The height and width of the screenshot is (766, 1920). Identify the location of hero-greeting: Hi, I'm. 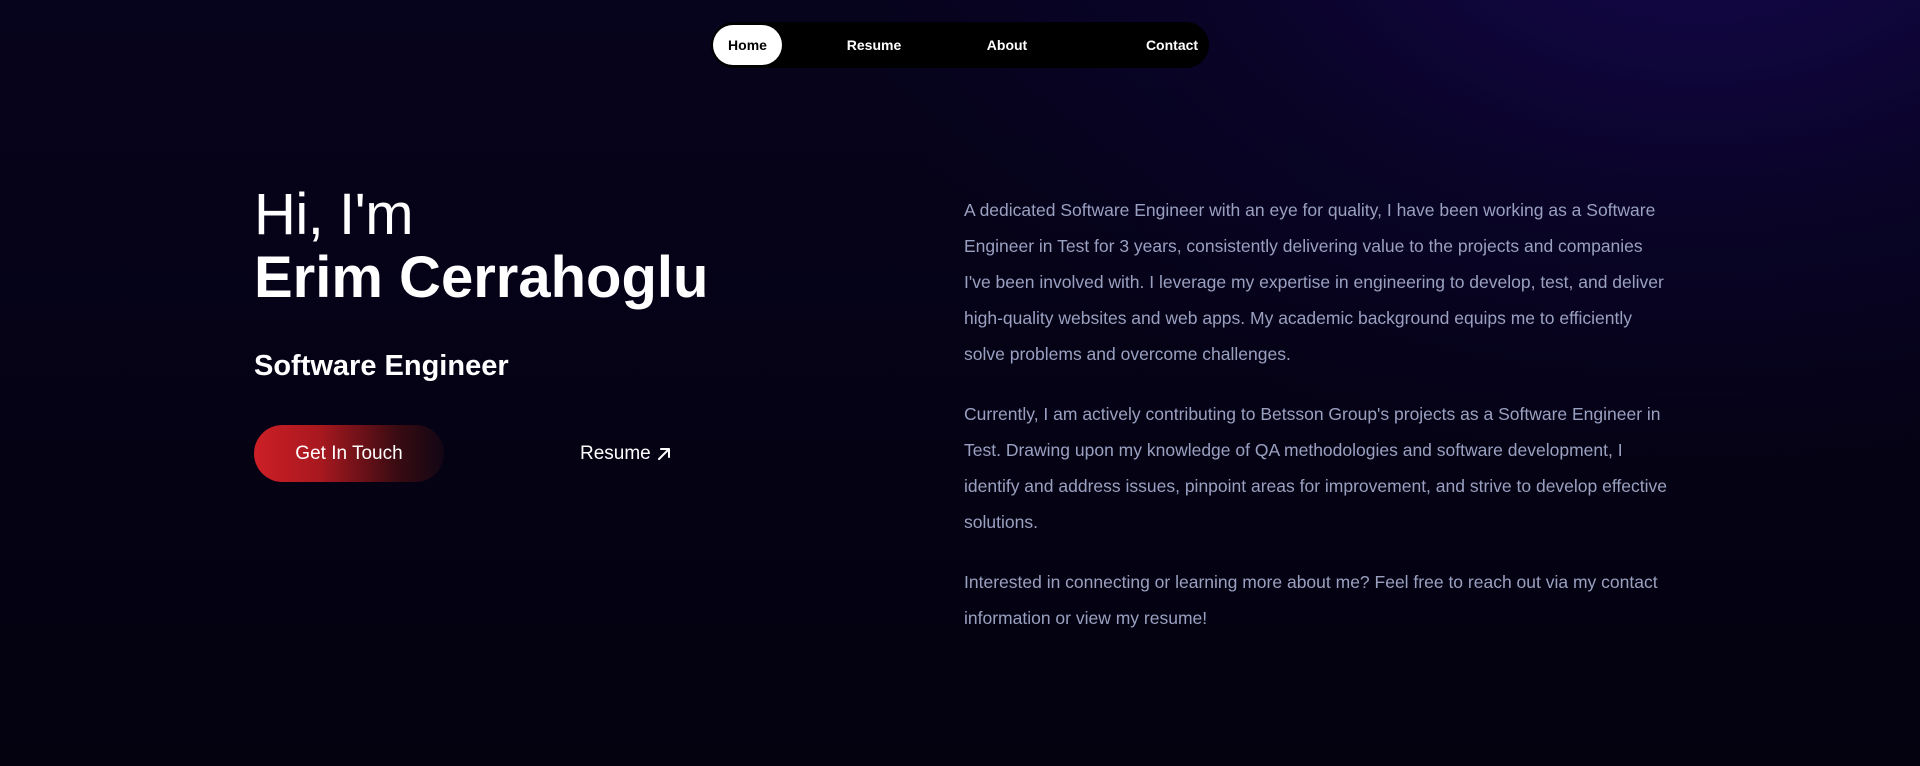
(334, 214).